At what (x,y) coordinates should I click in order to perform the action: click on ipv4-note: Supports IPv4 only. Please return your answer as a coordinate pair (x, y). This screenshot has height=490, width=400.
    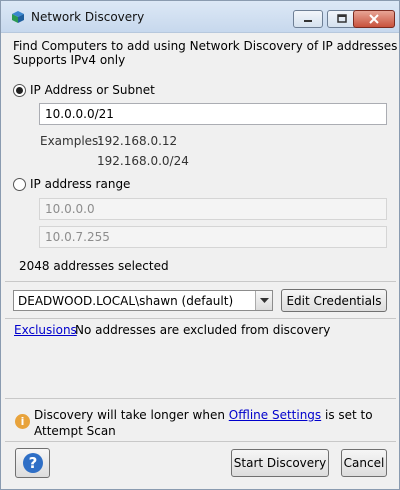
    Looking at the image, I should click on (69, 60).